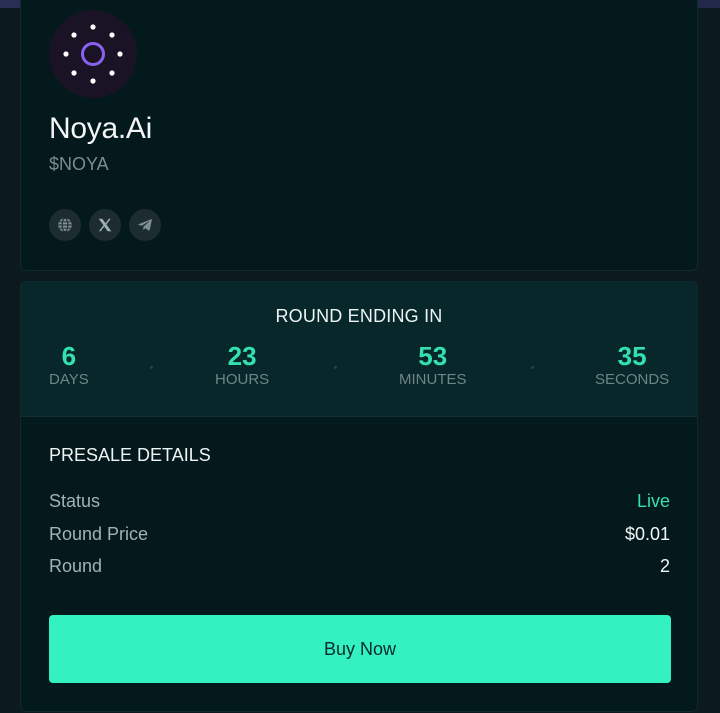 This screenshot has width=720, height=713. I want to click on telegram-icon, so click(145, 225).